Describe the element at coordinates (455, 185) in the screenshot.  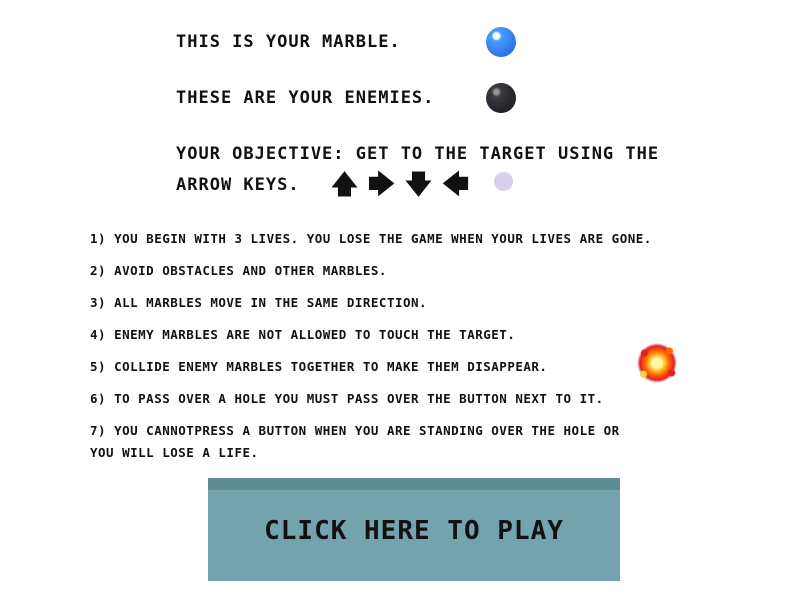
I see `arrow-left-icon: 🡄` at that location.